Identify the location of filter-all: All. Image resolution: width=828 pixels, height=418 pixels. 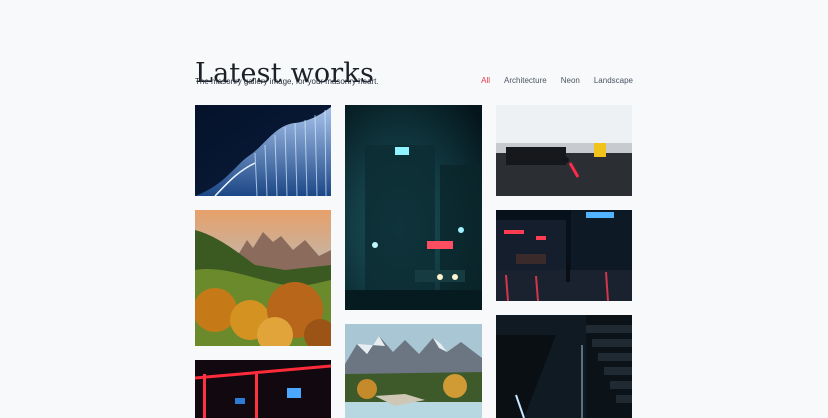
(485, 80).